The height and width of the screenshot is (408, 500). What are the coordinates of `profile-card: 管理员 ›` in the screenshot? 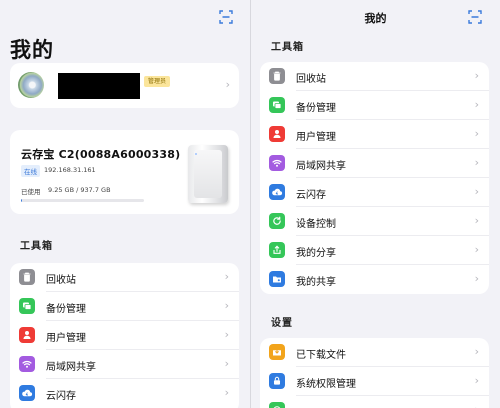 It's located at (124, 85).